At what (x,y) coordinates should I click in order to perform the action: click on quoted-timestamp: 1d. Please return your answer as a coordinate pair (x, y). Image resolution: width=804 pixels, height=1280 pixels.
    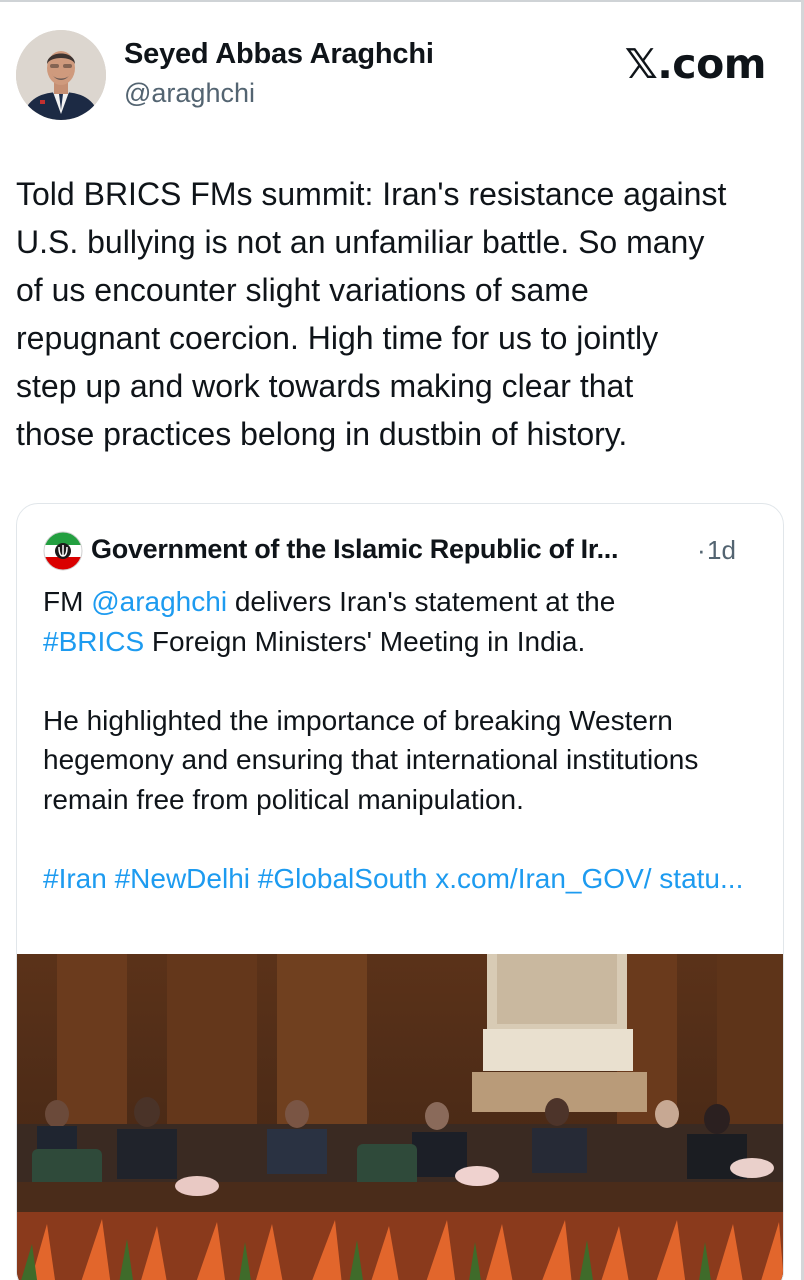
    Looking at the image, I should click on (721, 550).